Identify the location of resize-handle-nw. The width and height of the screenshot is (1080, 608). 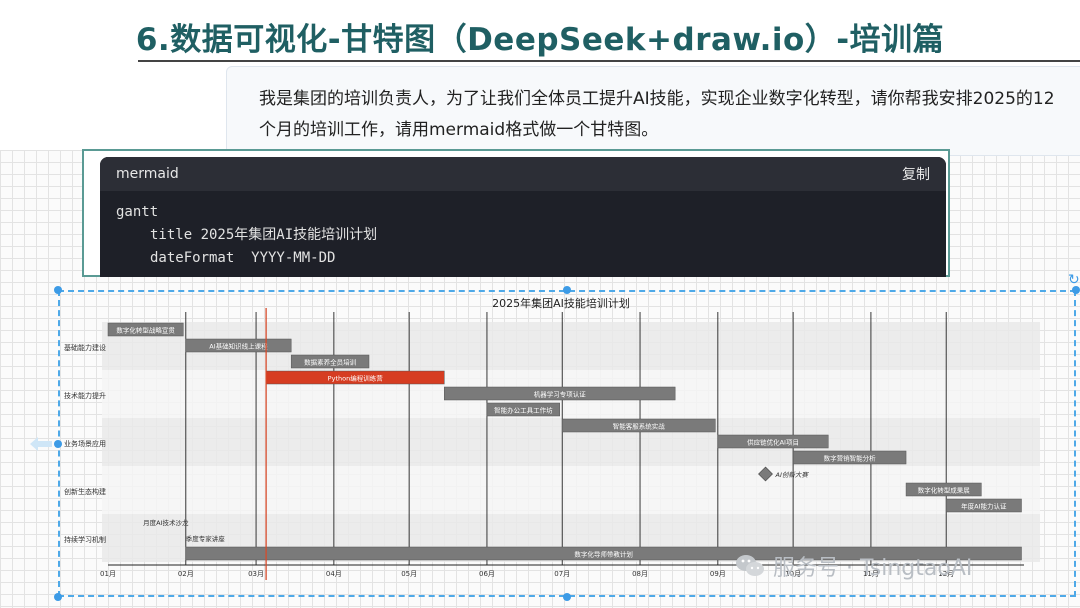
(58, 290).